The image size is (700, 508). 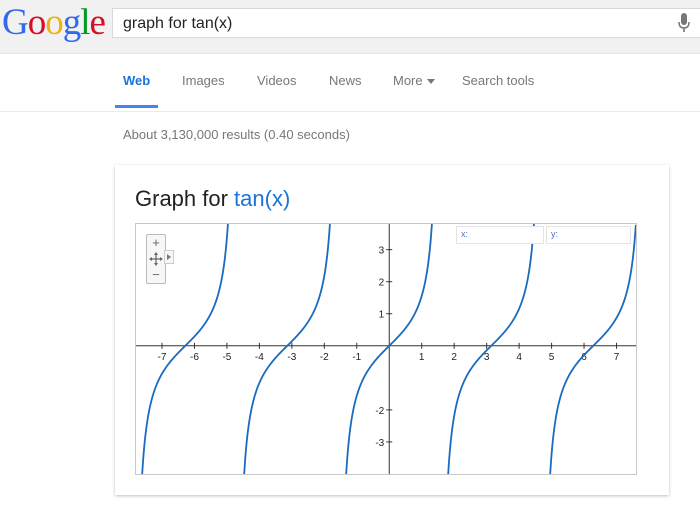 What do you see at coordinates (617, 357) in the screenshot?
I see `x-tick-label: 7` at bounding box center [617, 357].